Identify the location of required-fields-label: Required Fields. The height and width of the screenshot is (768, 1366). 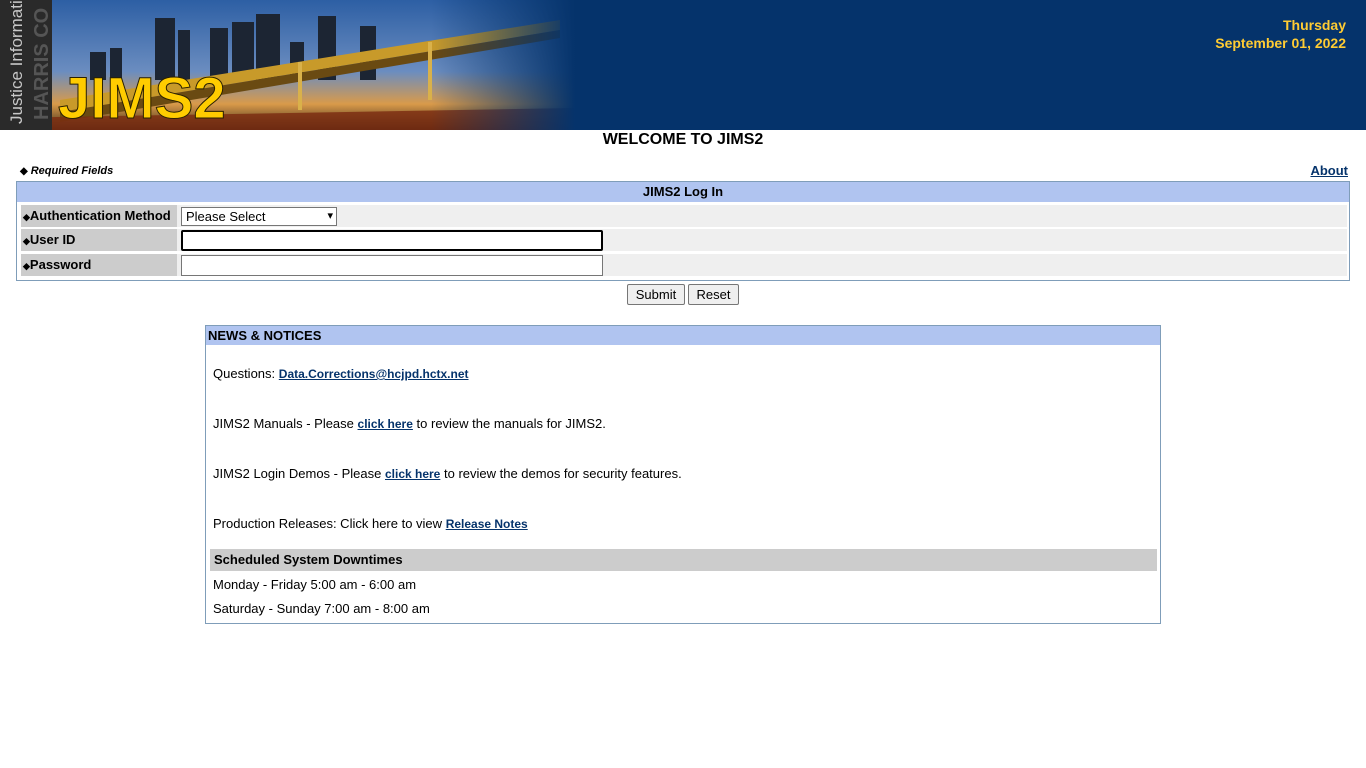
(72, 171).